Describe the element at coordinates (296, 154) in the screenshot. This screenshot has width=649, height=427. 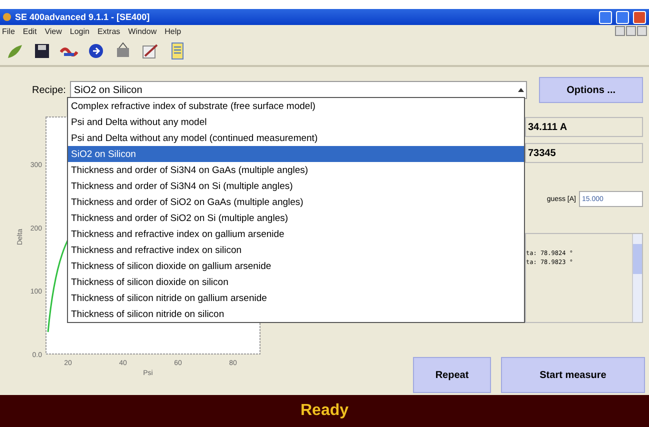
I see `recipe-option: SiO2 on Silicon` at that location.